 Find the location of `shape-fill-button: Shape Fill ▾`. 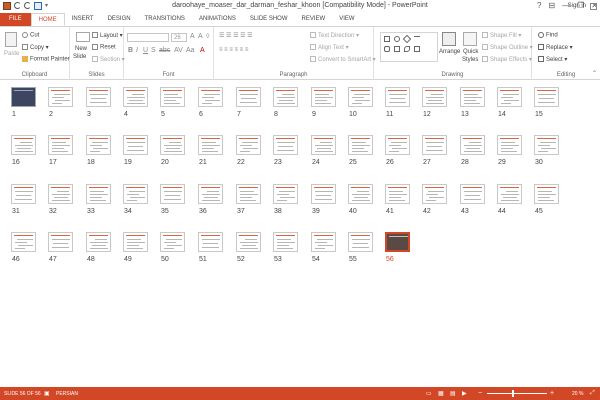

shape-fill-button: Shape Fill ▾ is located at coordinates (501, 35).